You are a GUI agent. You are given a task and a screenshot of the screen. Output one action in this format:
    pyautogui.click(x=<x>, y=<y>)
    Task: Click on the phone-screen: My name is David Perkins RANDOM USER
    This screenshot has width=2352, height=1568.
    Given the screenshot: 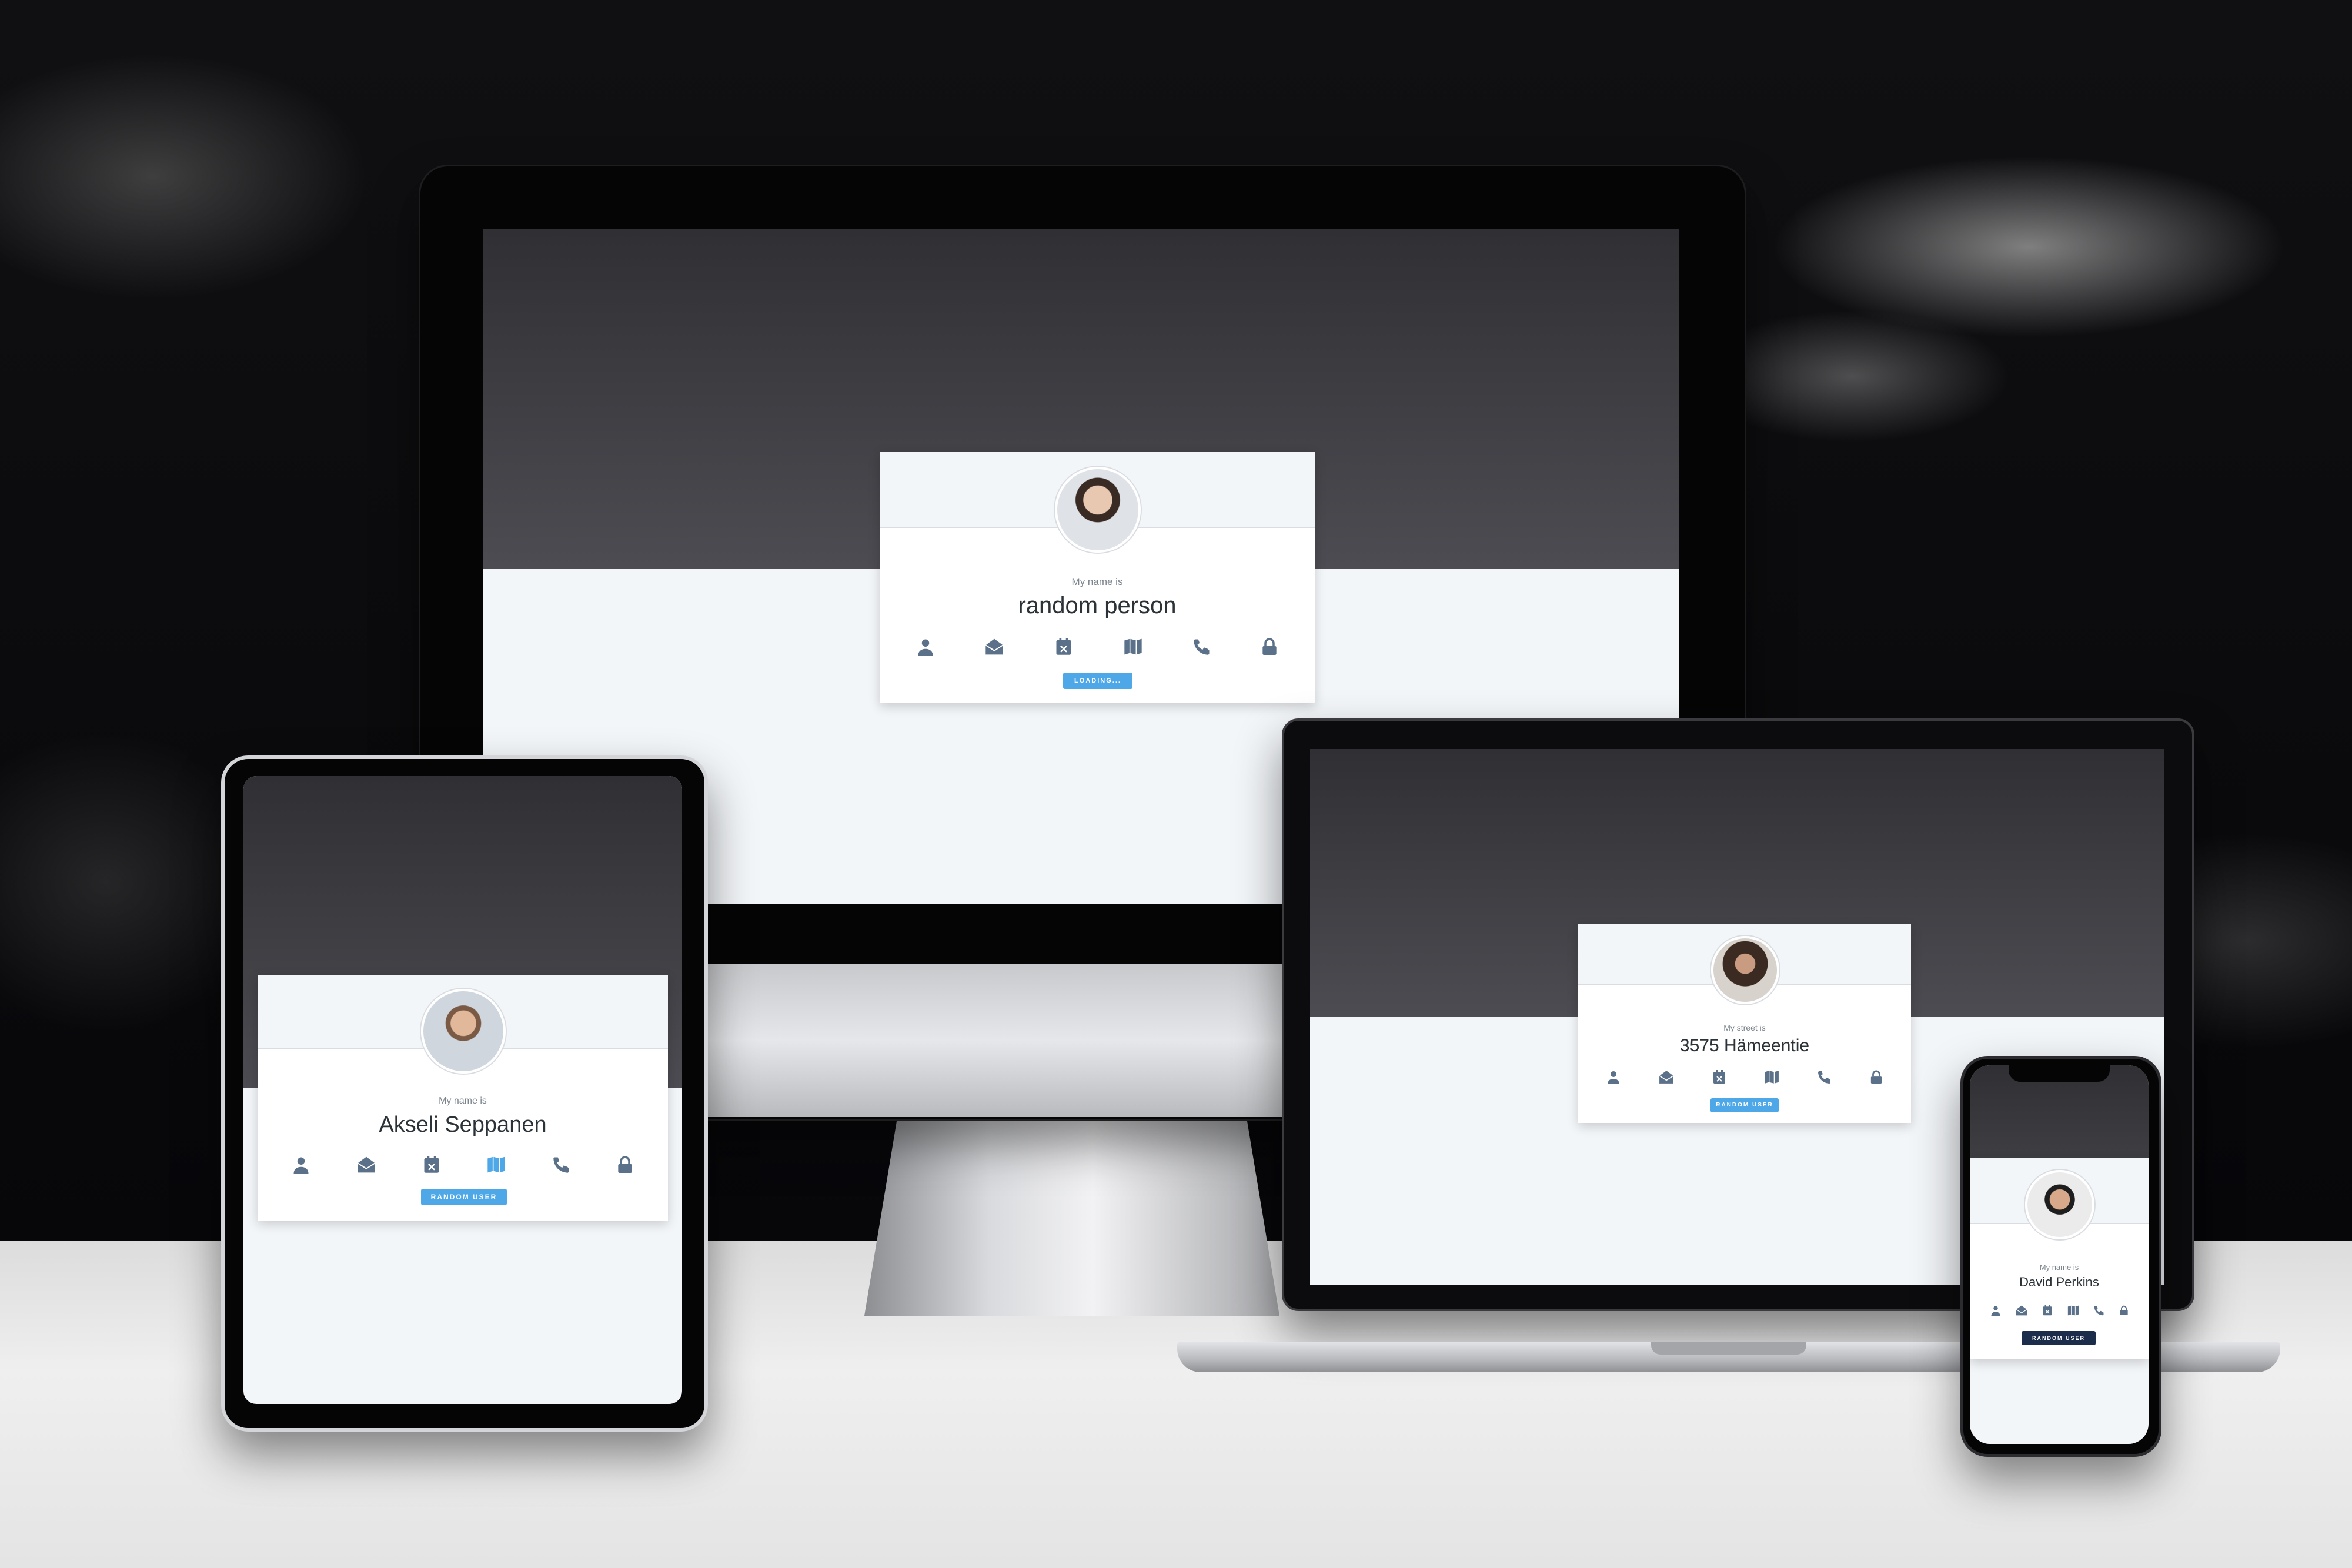 What is the action you would take?
    pyautogui.click(x=2059, y=1254)
    